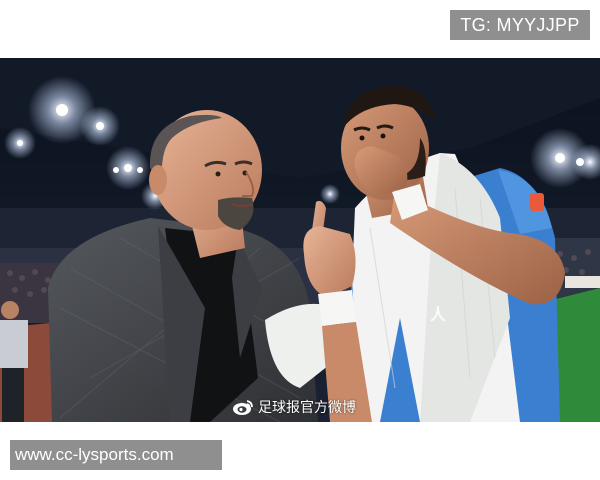 The image size is (600, 480). What do you see at coordinates (116, 455) in the screenshot?
I see `site-url-watermark: www.cc-lysports.com` at bounding box center [116, 455].